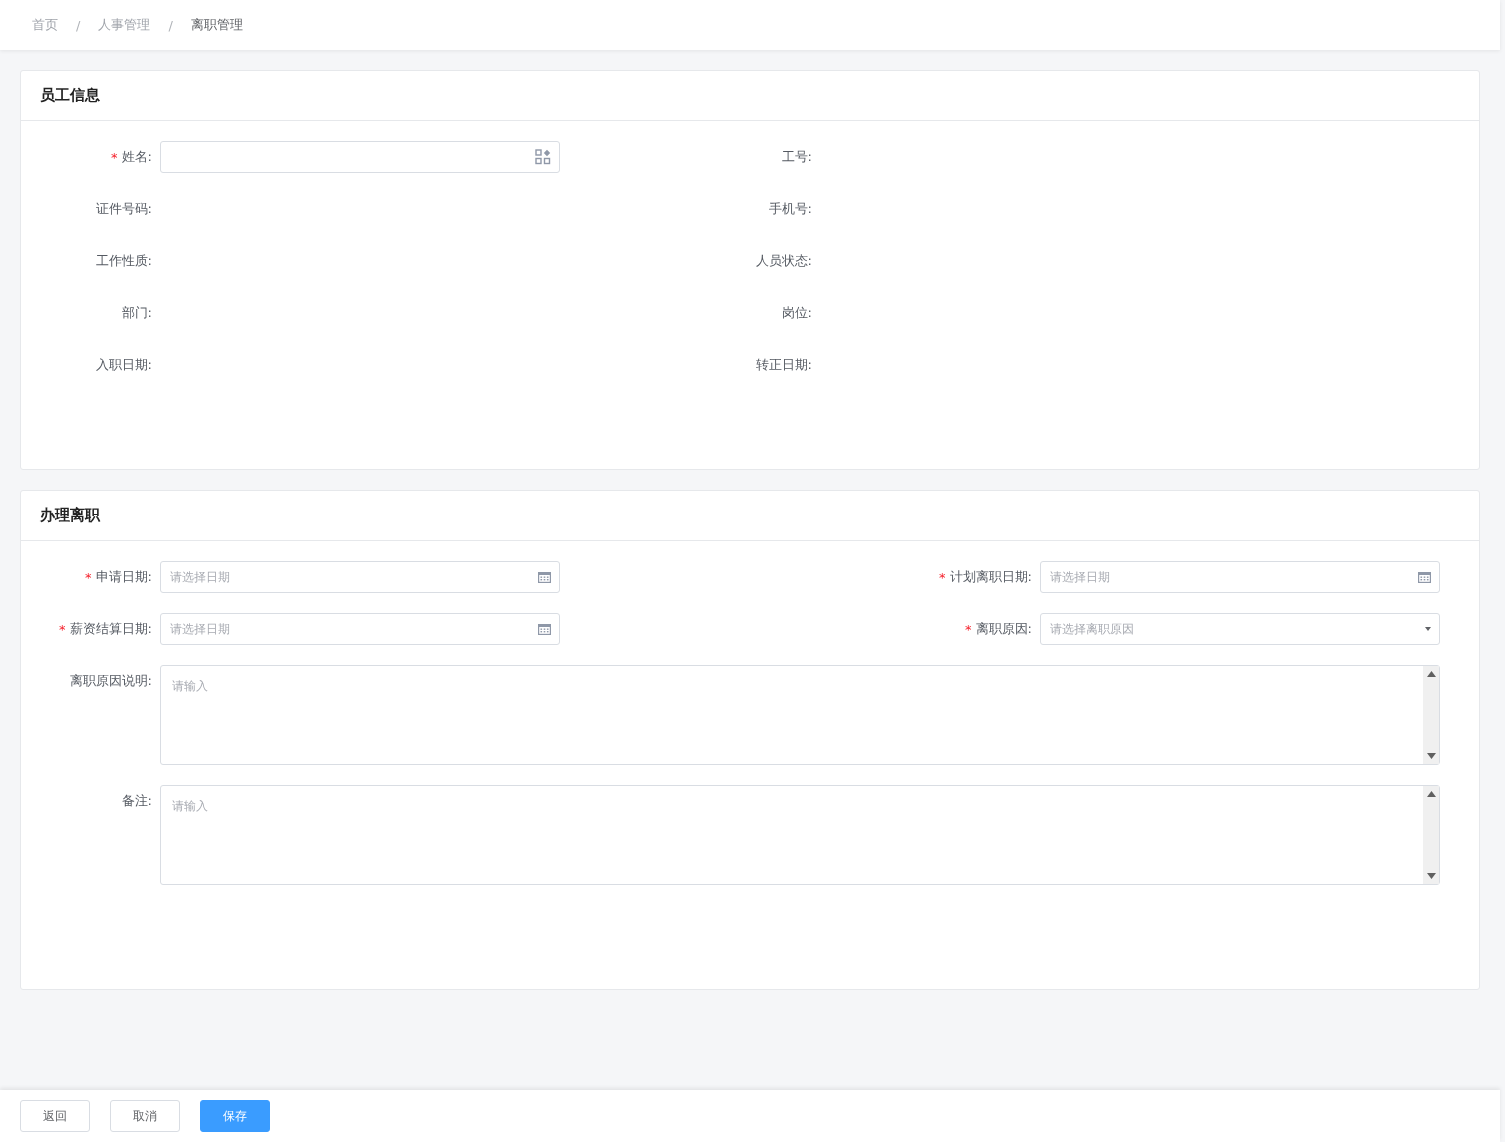 This screenshot has width=1505, height=1142. I want to click on field-label: 岗位:, so click(796, 313).